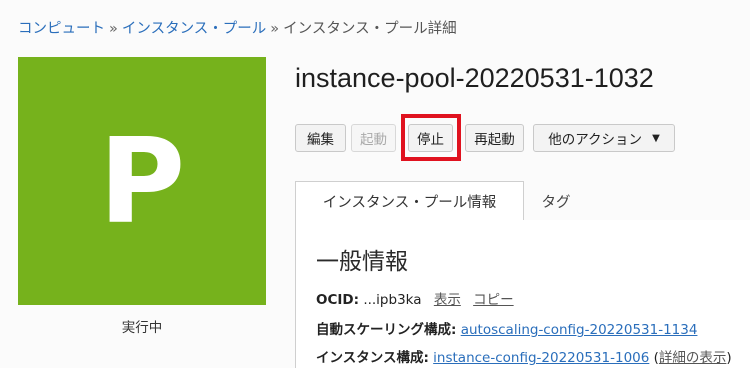 Image resolution: width=750 pixels, height=368 pixels. Describe the element at coordinates (556, 201) in the screenshot. I see `tab-tags: タグ` at that location.